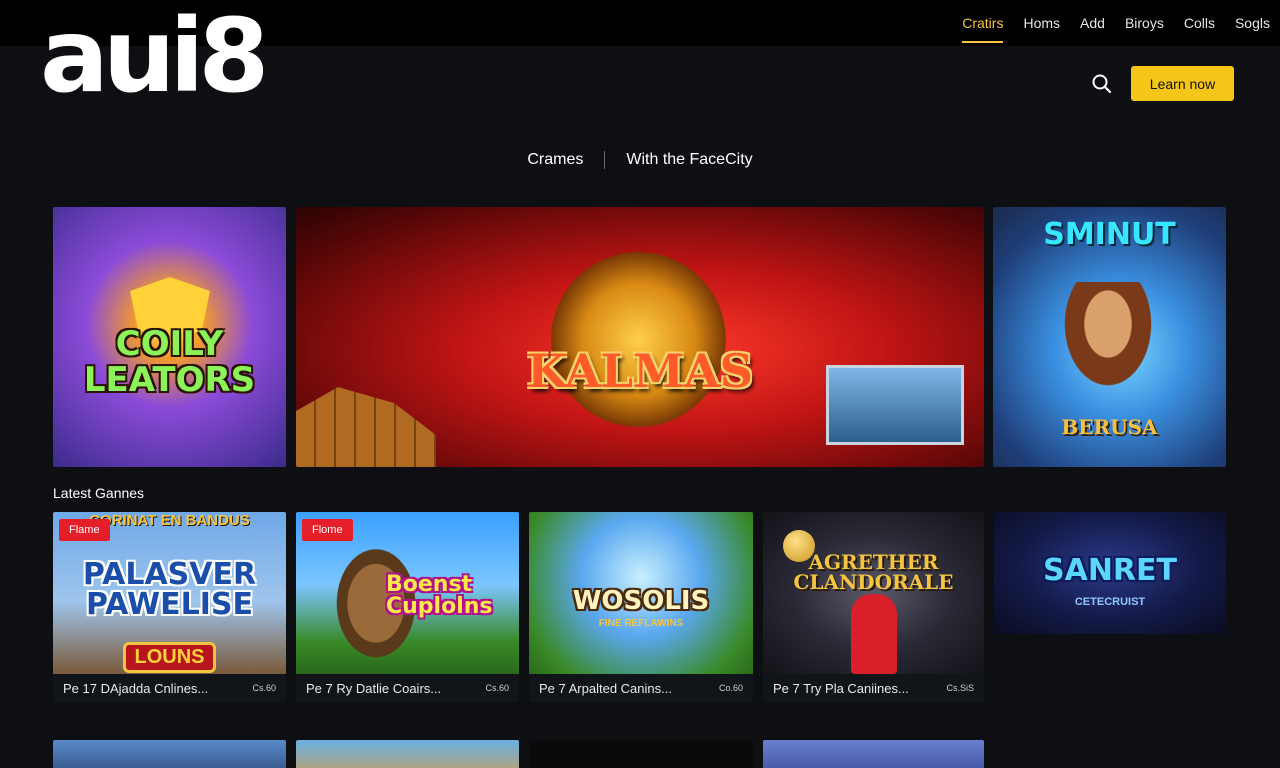 The image size is (1280, 768). What do you see at coordinates (982, 23) in the screenshot?
I see `nav-link-cratirs: Cratirs` at bounding box center [982, 23].